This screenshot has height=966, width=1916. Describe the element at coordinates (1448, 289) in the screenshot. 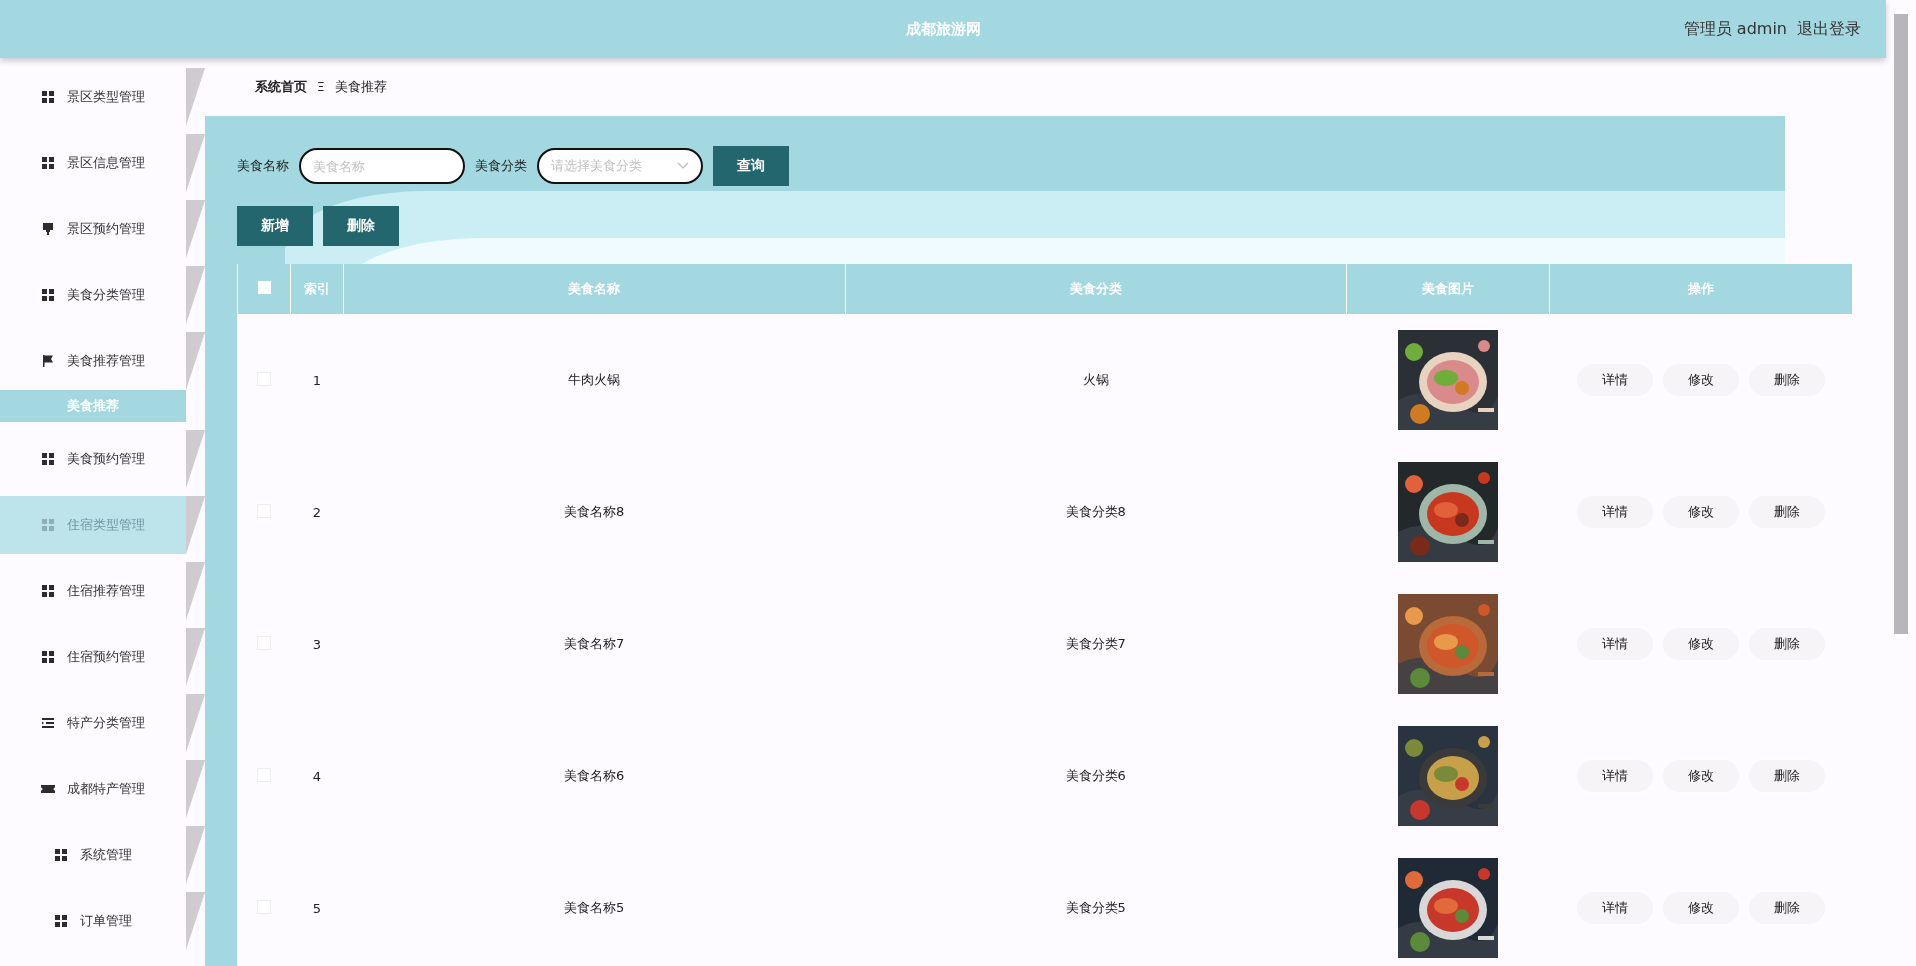

I see `column-header: 美食图片` at that location.